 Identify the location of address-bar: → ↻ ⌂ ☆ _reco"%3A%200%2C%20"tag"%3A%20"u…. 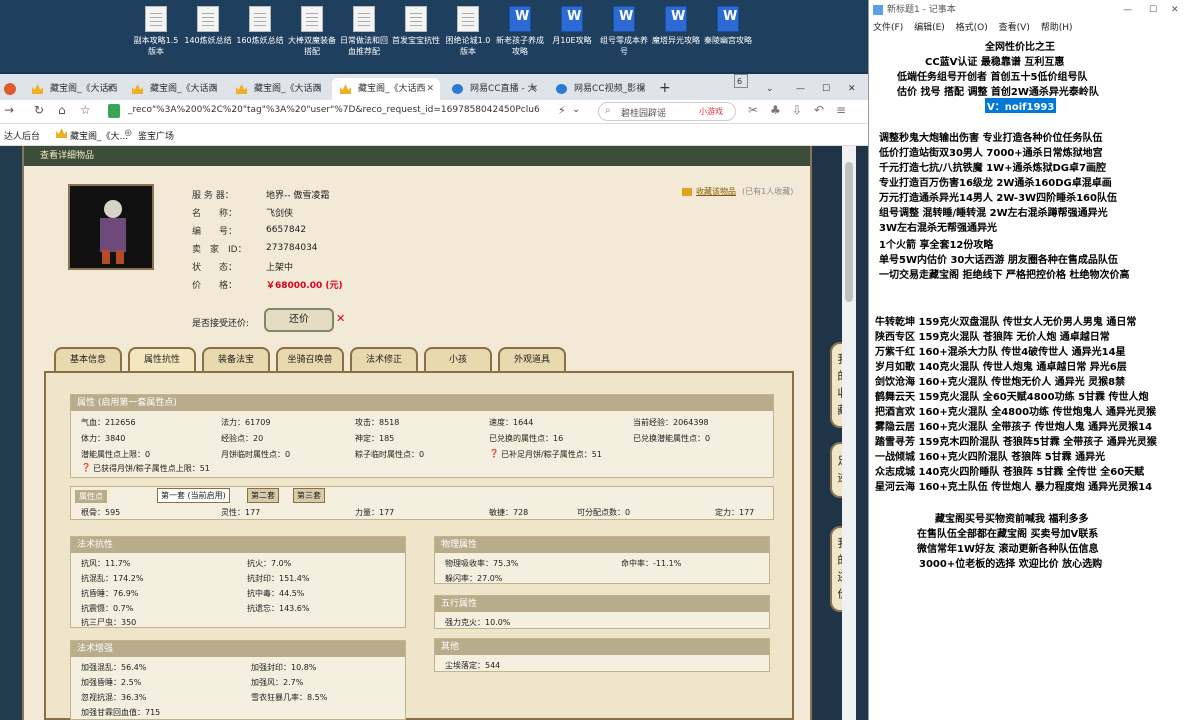
(434, 112).